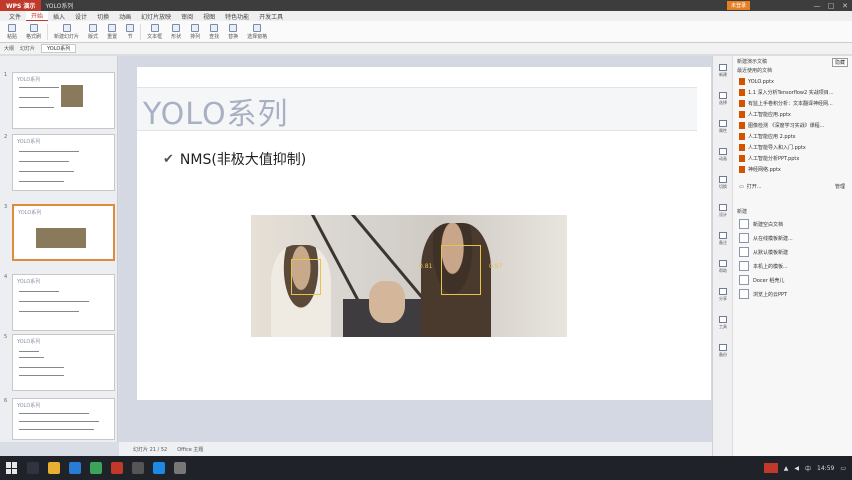 The width and height of the screenshot is (852, 480). Describe the element at coordinates (271, 16) in the screenshot. I see `tab-developer: 开发工具` at that location.